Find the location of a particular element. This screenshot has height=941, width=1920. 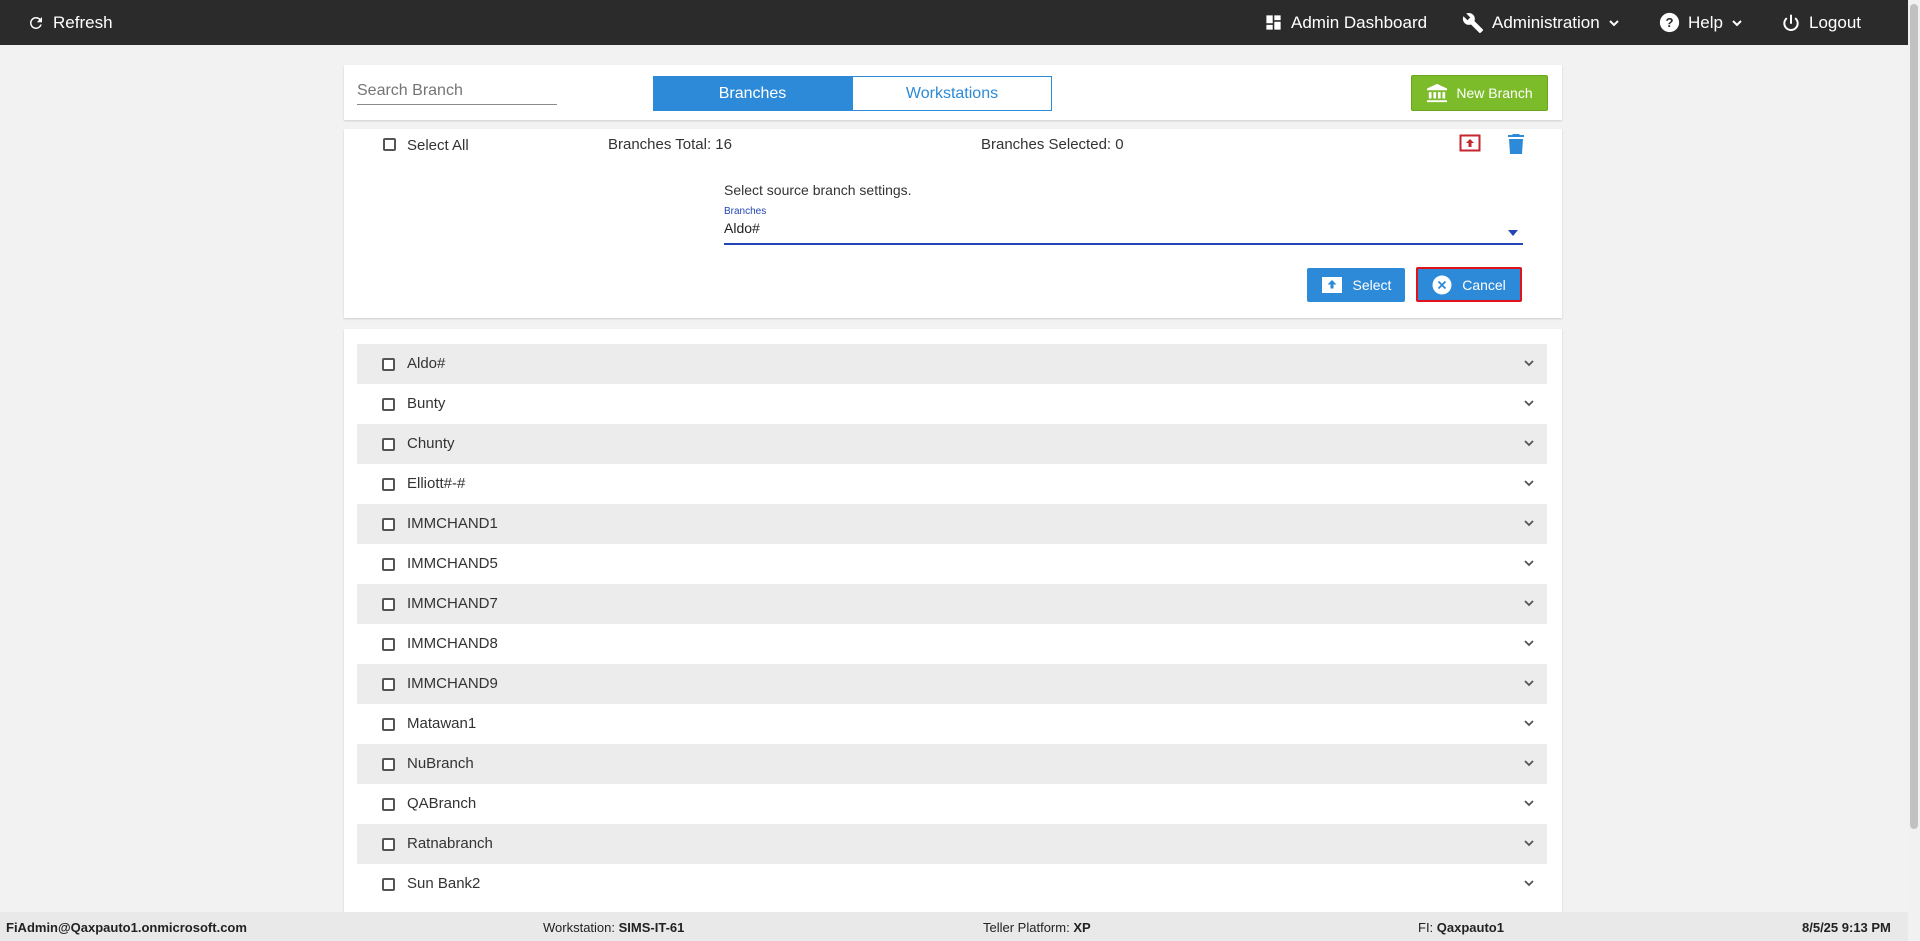

upload-icon is located at coordinates (1331, 285).